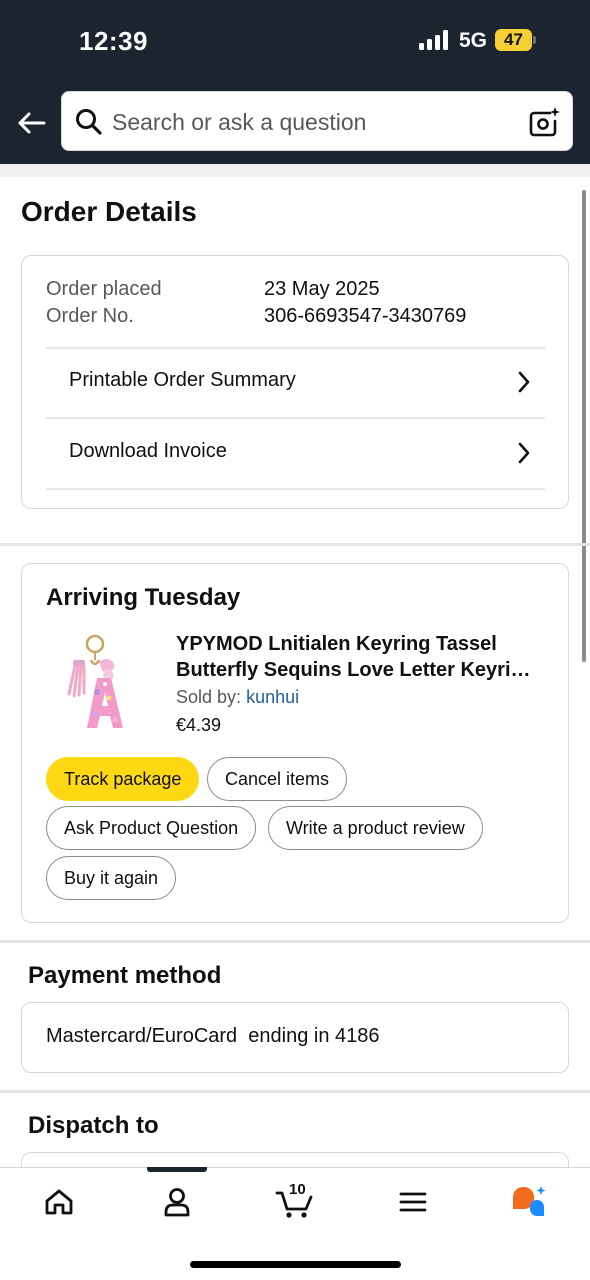  What do you see at coordinates (209, 697) in the screenshot?
I see `sold-by-label: Sold by:` at bounding box center [209, 697].